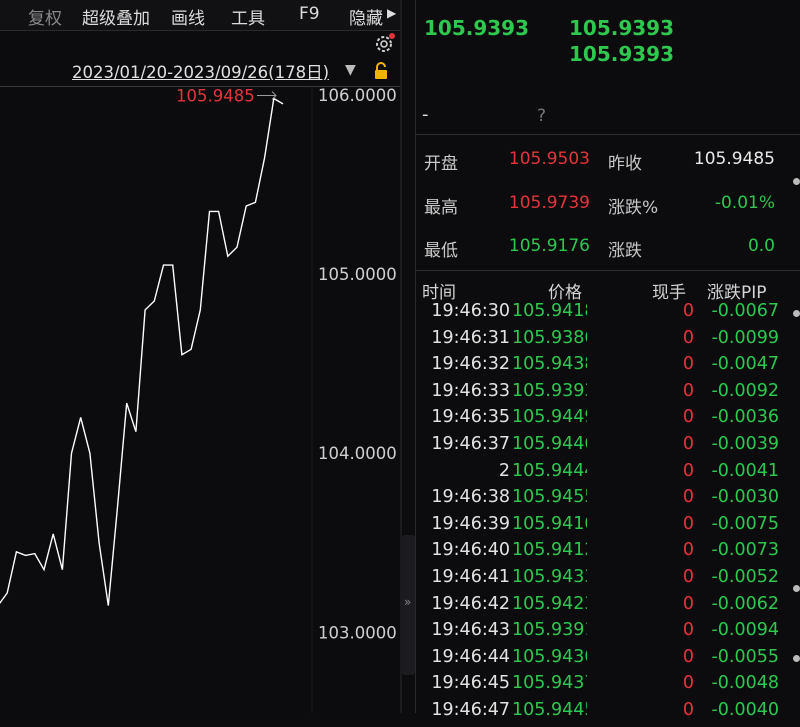 Image resolution: width=800 pixels, height=727 pixels. What do you see at coordinates (116, 16) in the screenshot?
I see `toolbar-super-overlay: 超级叠加` at bounding box center [116, 16].